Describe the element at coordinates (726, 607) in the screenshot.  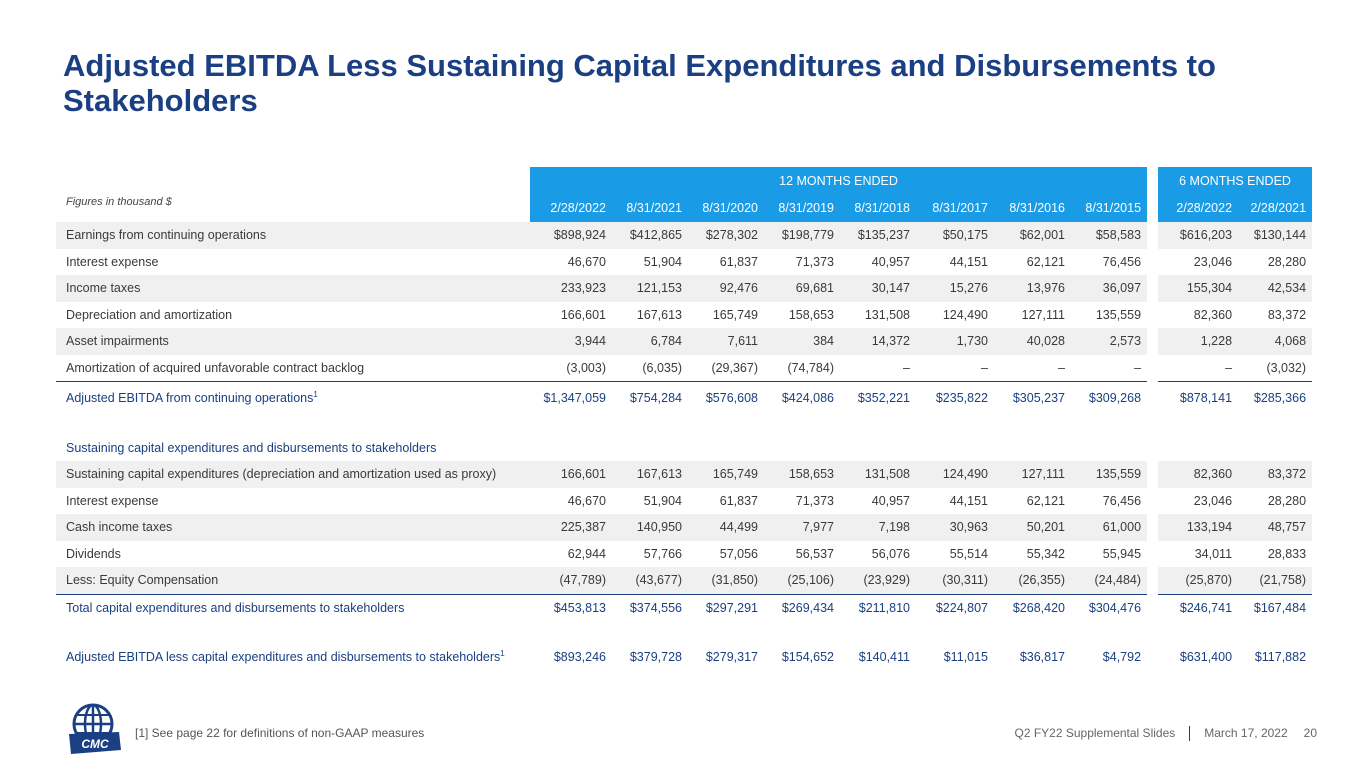
I see `value-cell: $297,291` at that location.